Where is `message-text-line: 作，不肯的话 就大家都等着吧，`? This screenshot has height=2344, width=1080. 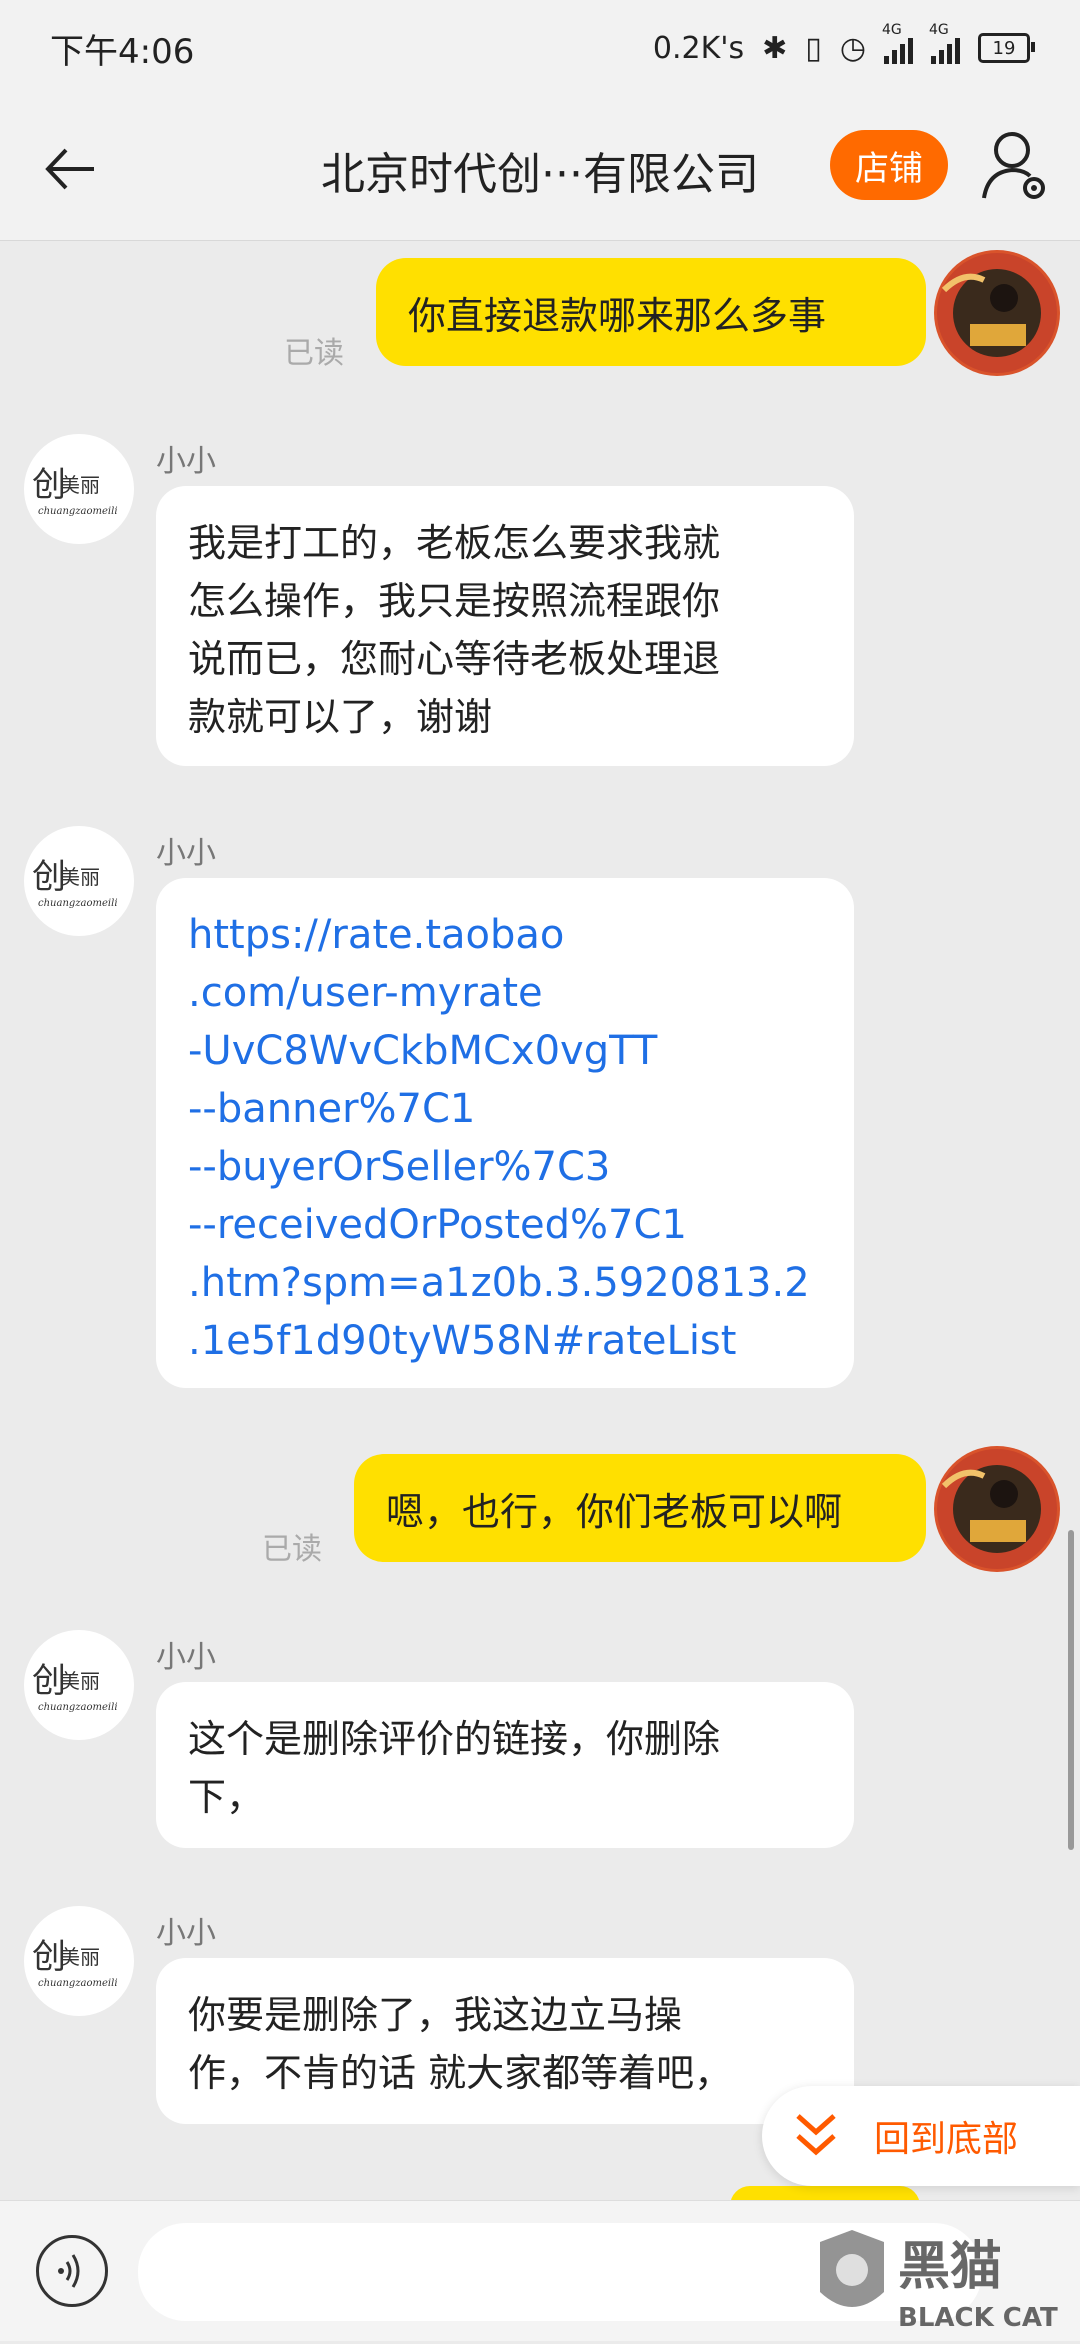 message-text-line: 作，不肯的话 就大家都等着吧， is located at coordinates (460, 2073).